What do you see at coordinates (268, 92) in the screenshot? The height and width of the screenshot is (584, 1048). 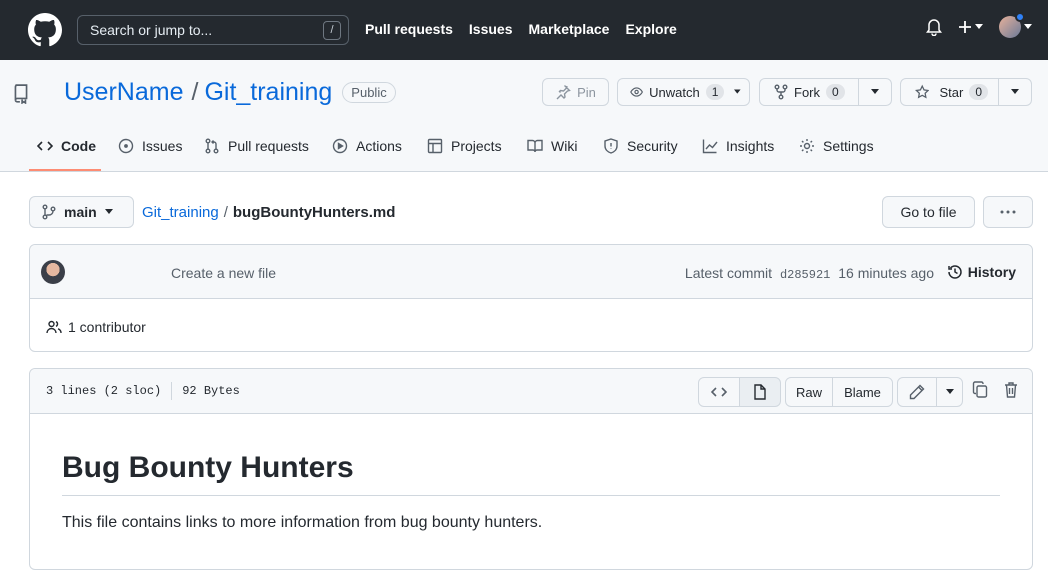 I see `repo-name-link: Git_training` at bounding box center [268, 92].